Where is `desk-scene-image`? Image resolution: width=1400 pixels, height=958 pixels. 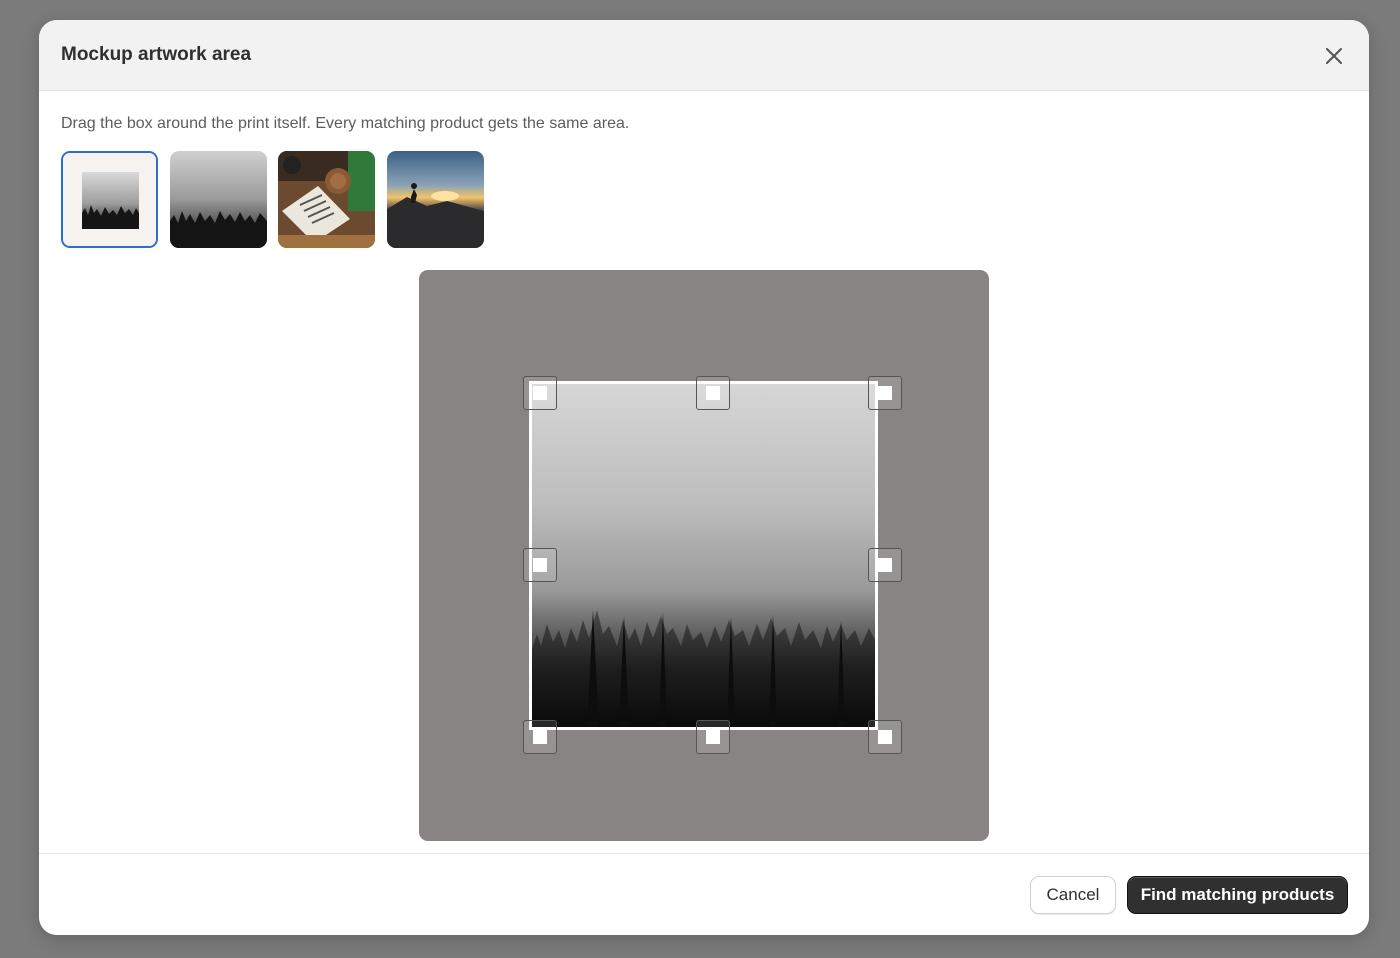
desk-scene-image is located at coordinates (326, 199).